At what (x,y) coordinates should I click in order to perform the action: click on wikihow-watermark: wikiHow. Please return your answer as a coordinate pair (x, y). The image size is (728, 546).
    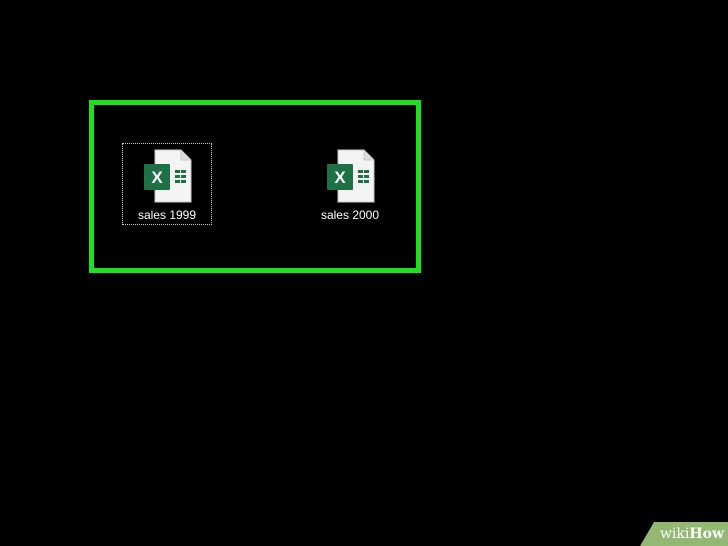
    Looking at the image, I should click on (684, 534).